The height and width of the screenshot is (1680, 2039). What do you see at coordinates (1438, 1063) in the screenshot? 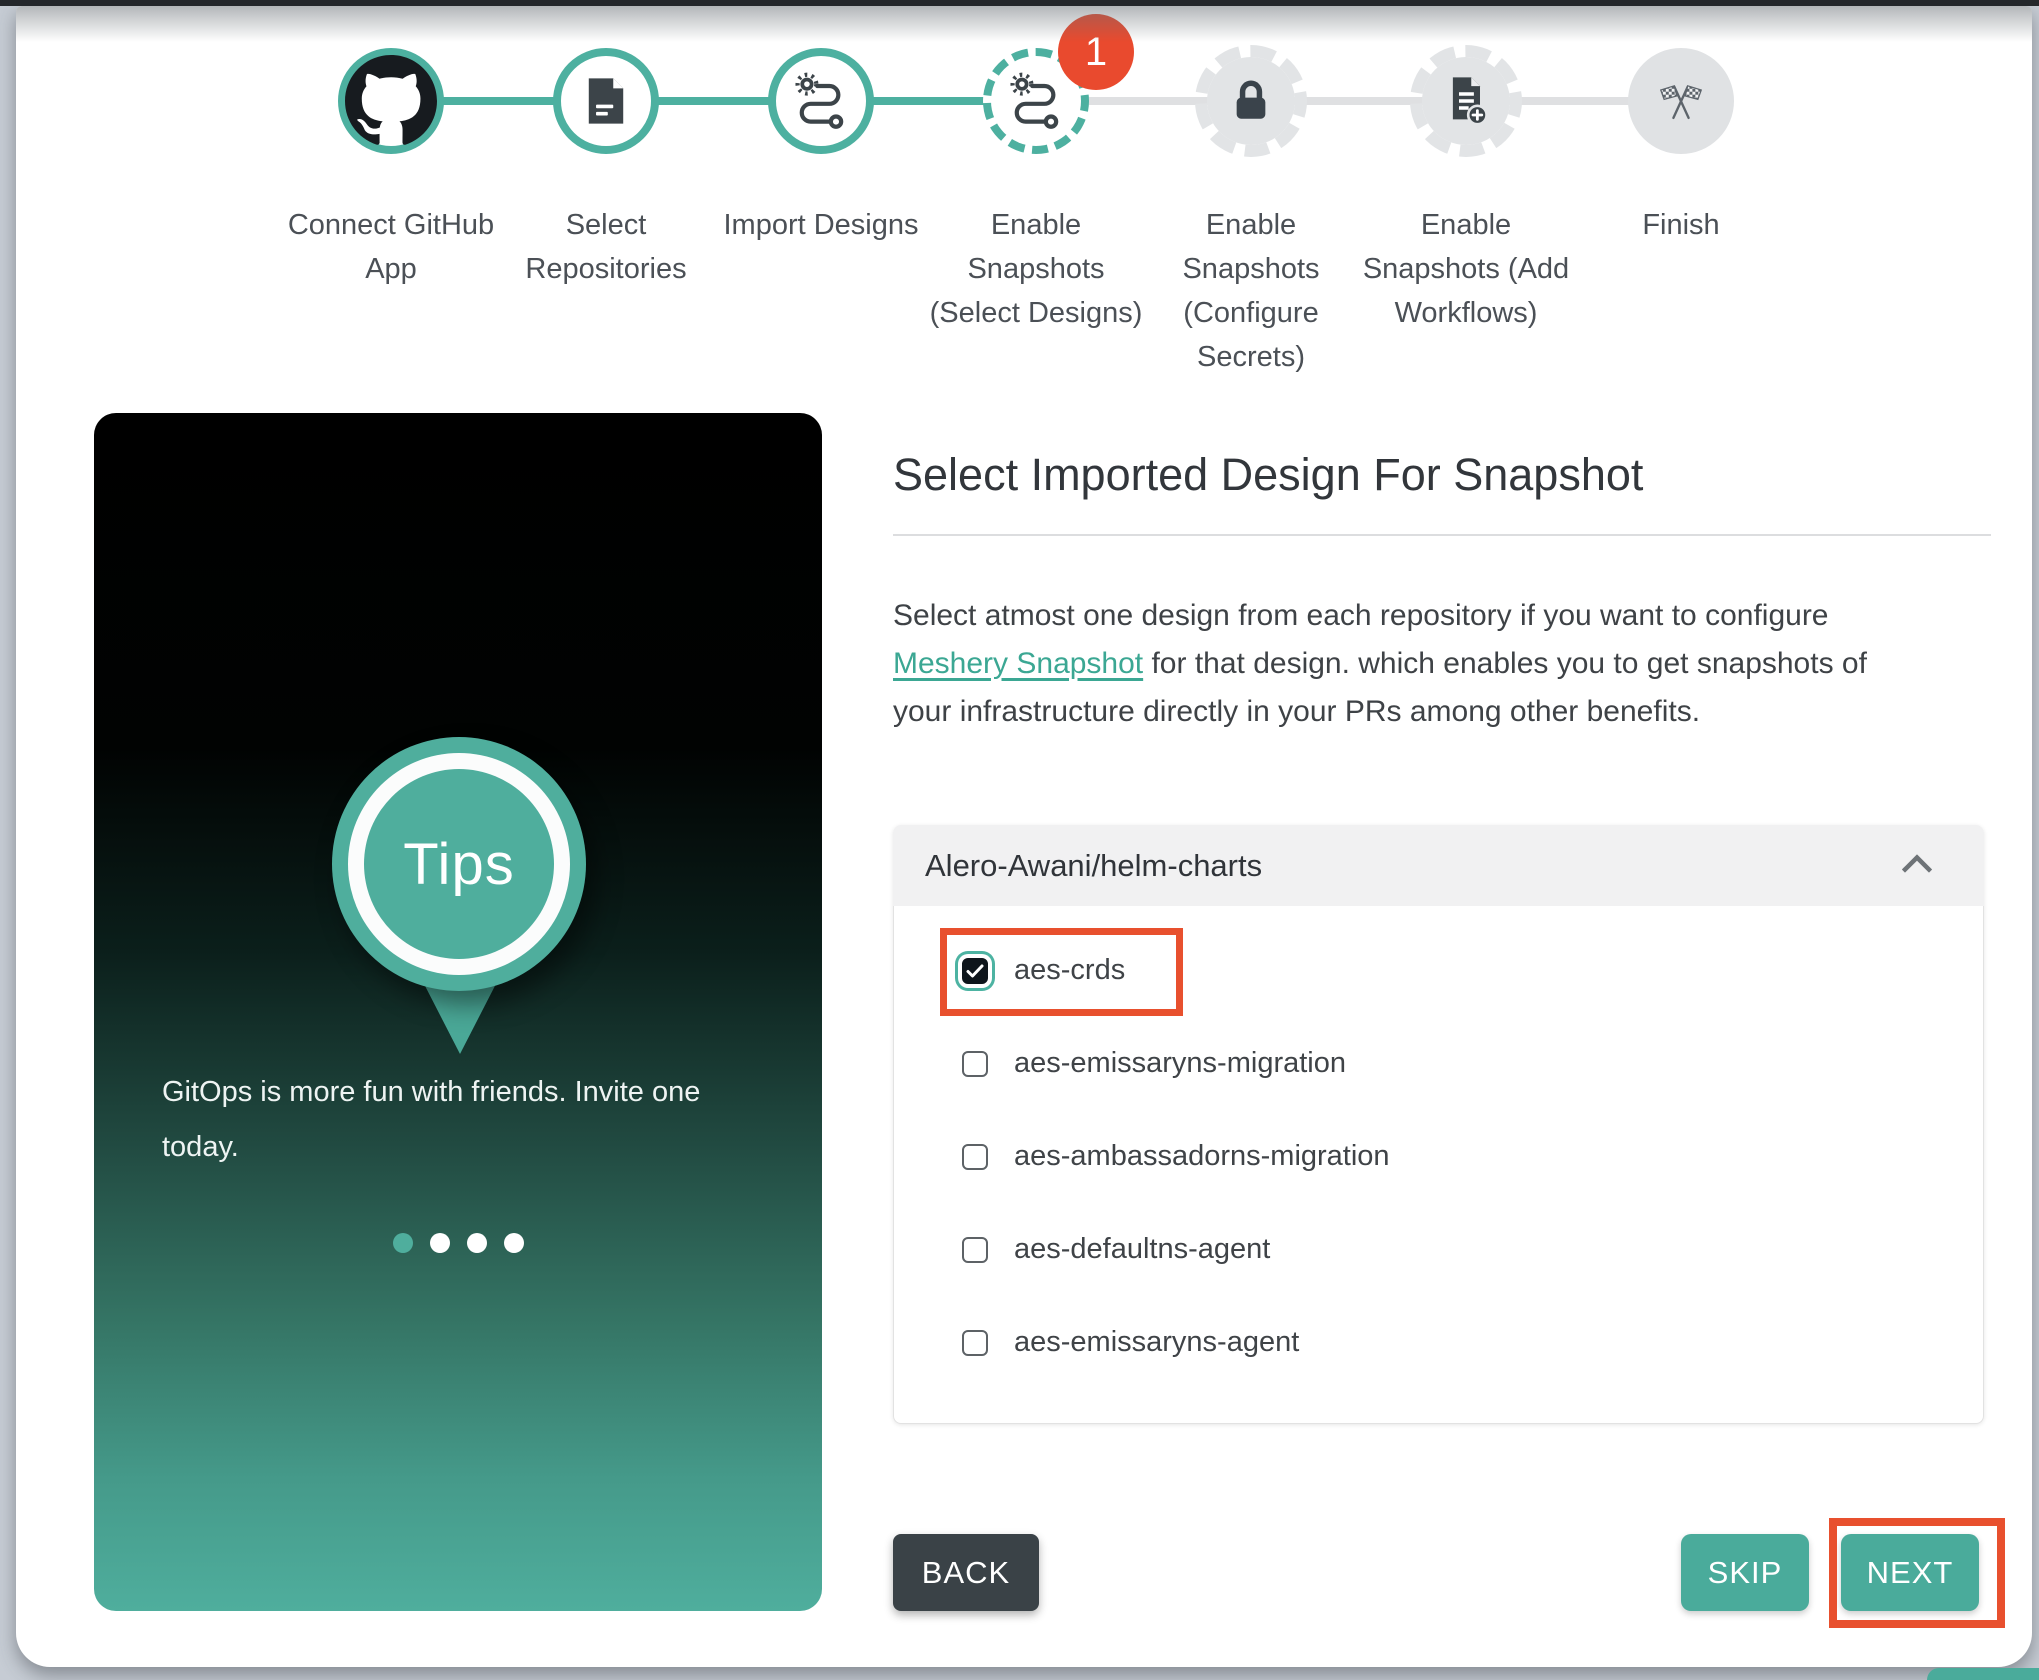
I see `design-row: aes-emissaryns-migration` at bounding box center [1438, 1063].